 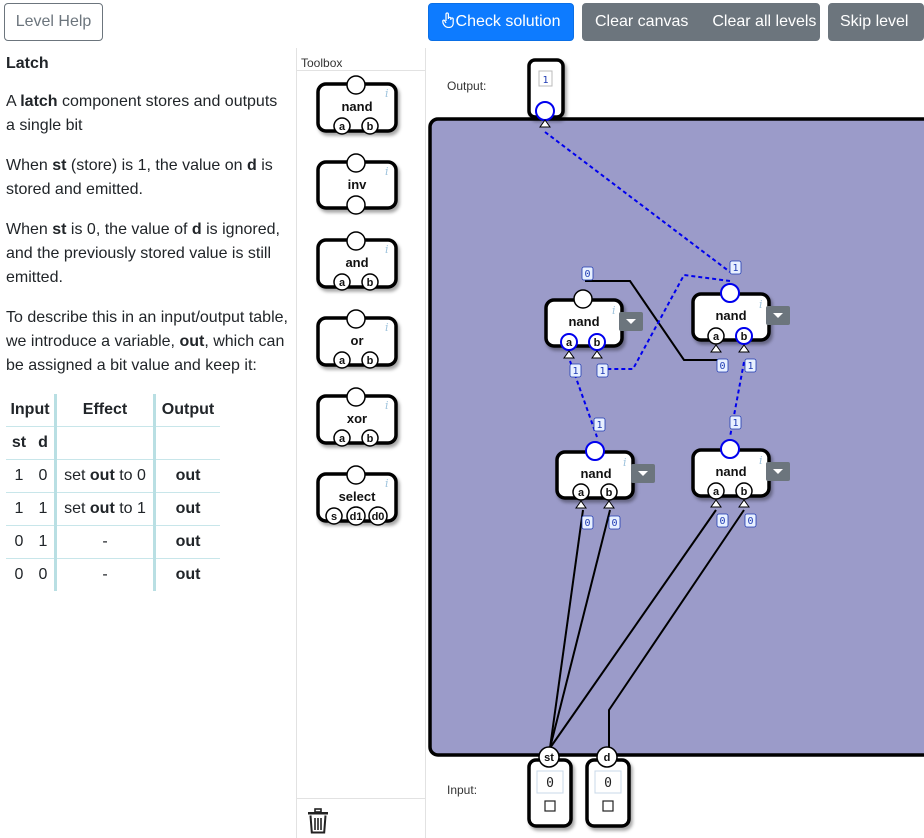 I want to click on output-node: 1, so click(x=546, y=93).